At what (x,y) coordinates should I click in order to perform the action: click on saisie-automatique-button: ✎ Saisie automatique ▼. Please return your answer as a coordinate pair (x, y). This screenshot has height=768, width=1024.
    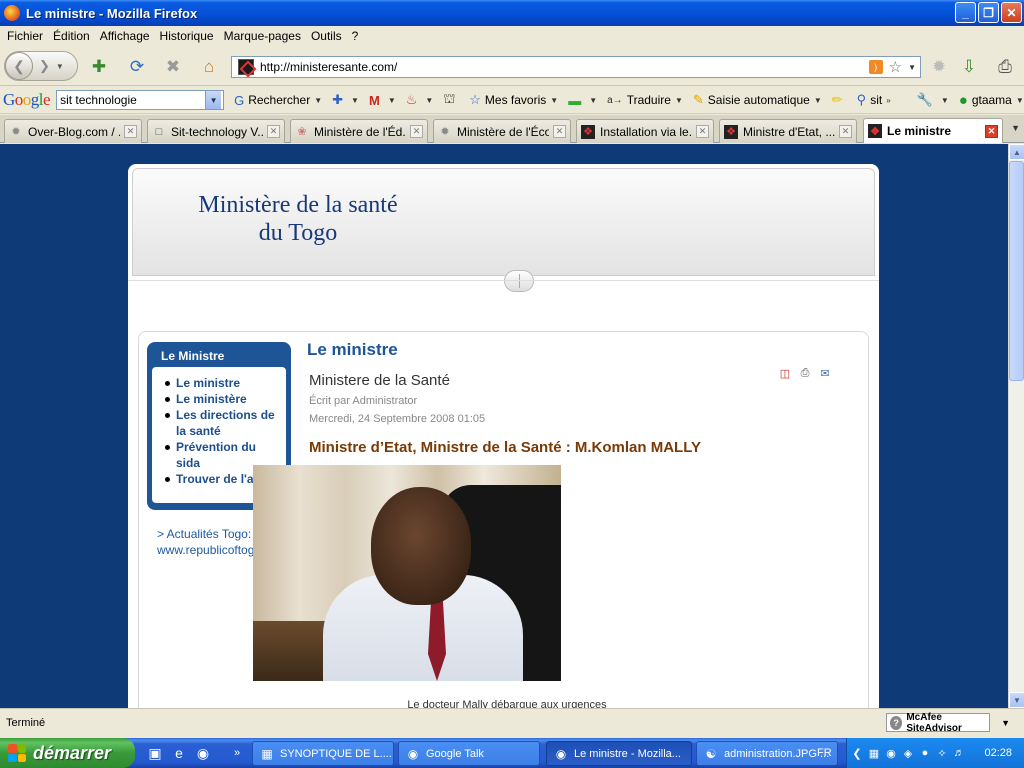
    Looking at the image, I should click on (757, 100).